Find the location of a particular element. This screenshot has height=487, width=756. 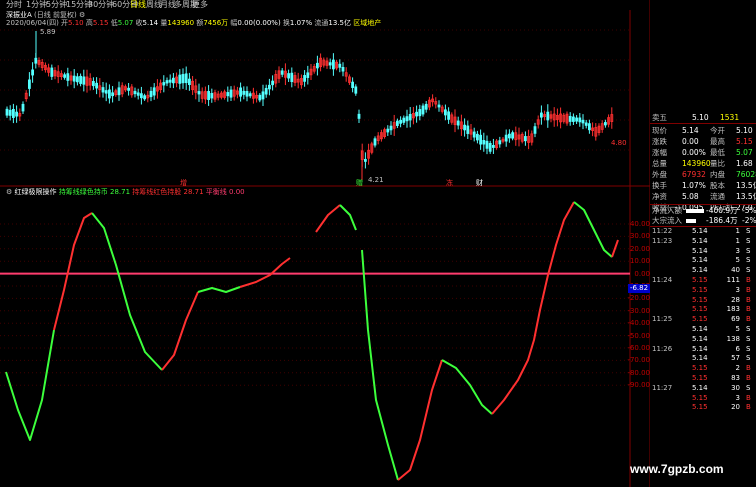

tick-row: 11:23 5.14 1 S is located at coordinates (701, 240).